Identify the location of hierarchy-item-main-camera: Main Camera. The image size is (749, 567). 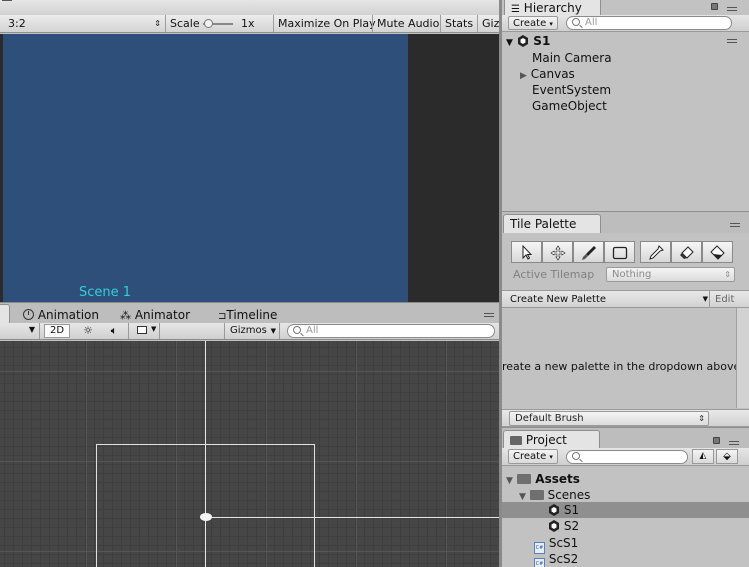
(572, 58).